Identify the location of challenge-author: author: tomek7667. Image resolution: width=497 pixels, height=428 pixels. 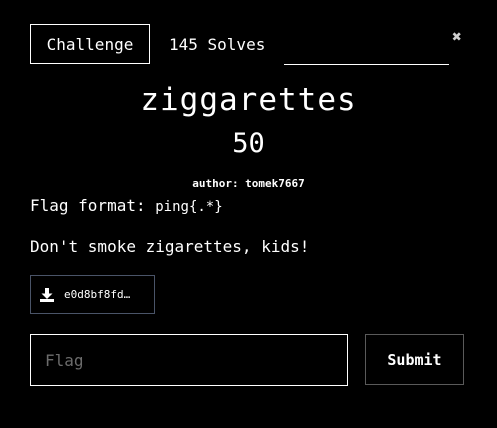
(248, 183).